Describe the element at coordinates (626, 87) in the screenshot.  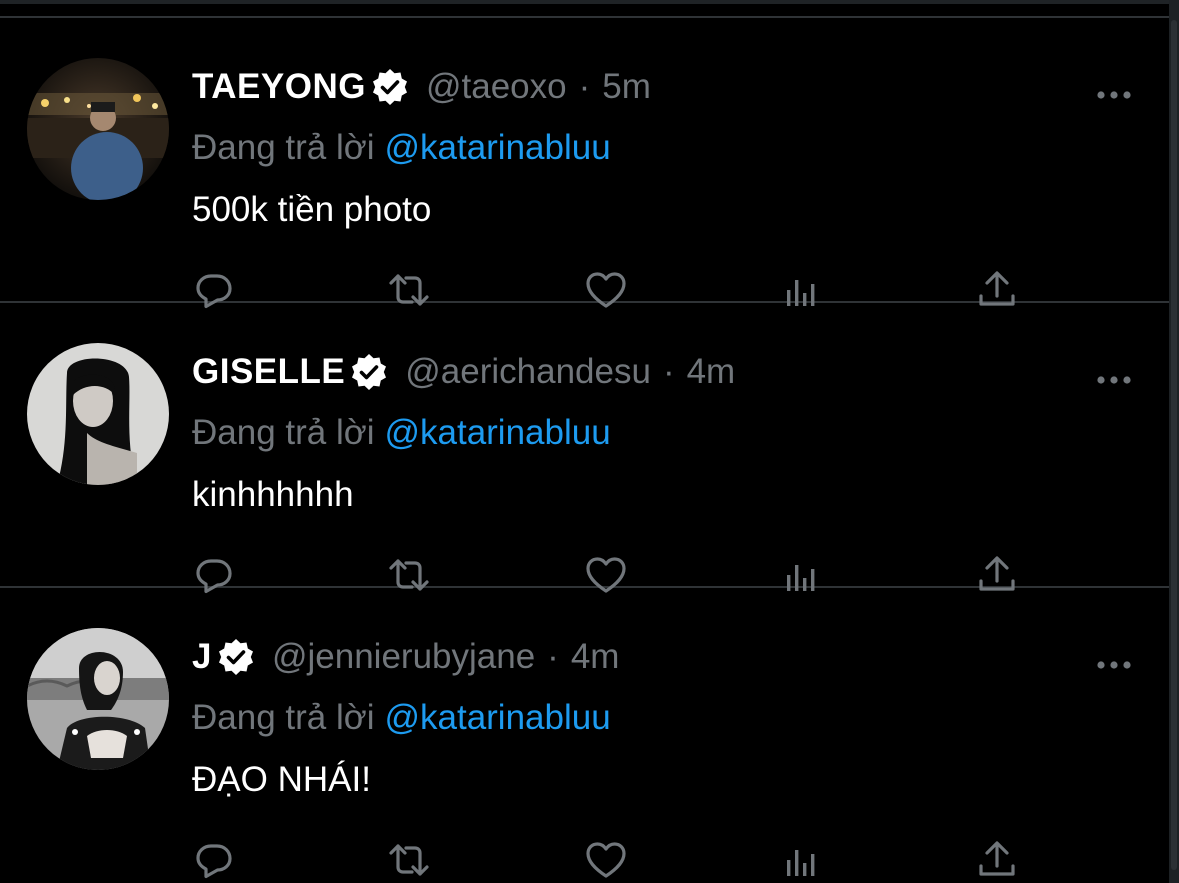
I see `timestamp: 5m` at that location.